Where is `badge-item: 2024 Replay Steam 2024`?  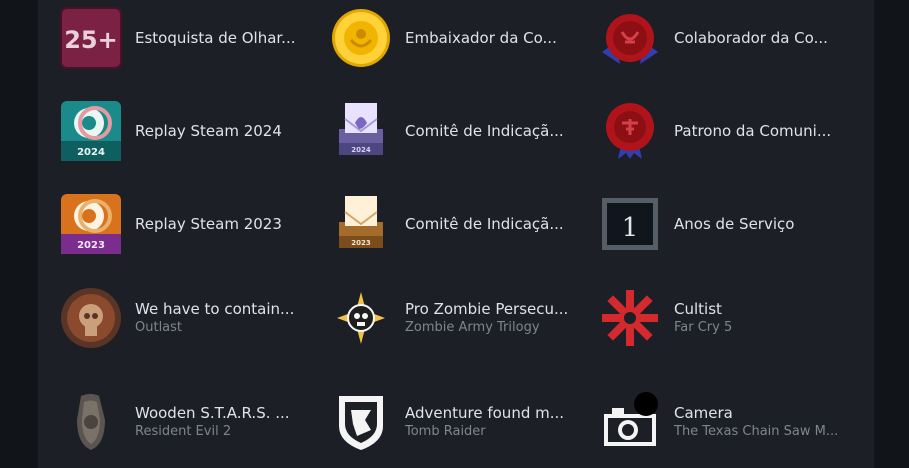 badge-item: 2024 Replay Steam 2024 is located at coordinates (190, 131).